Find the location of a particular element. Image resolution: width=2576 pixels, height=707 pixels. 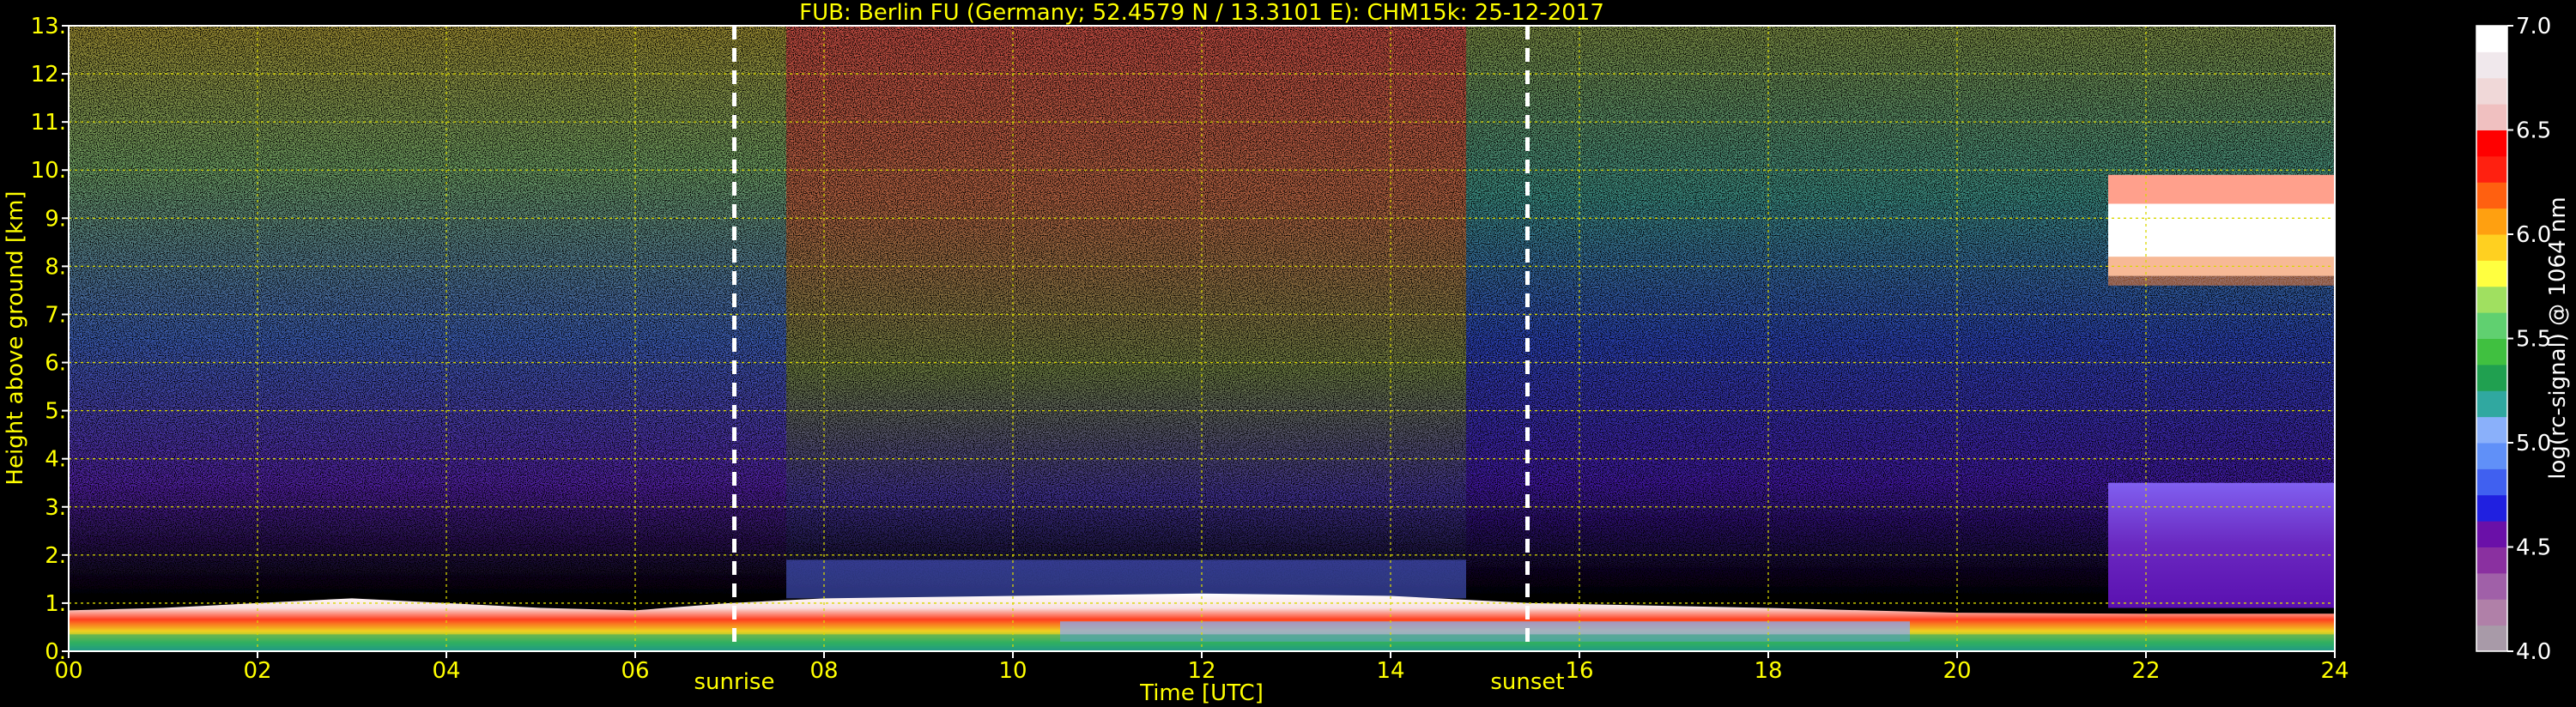

cloud-top is located at coordinates (2221, 189).